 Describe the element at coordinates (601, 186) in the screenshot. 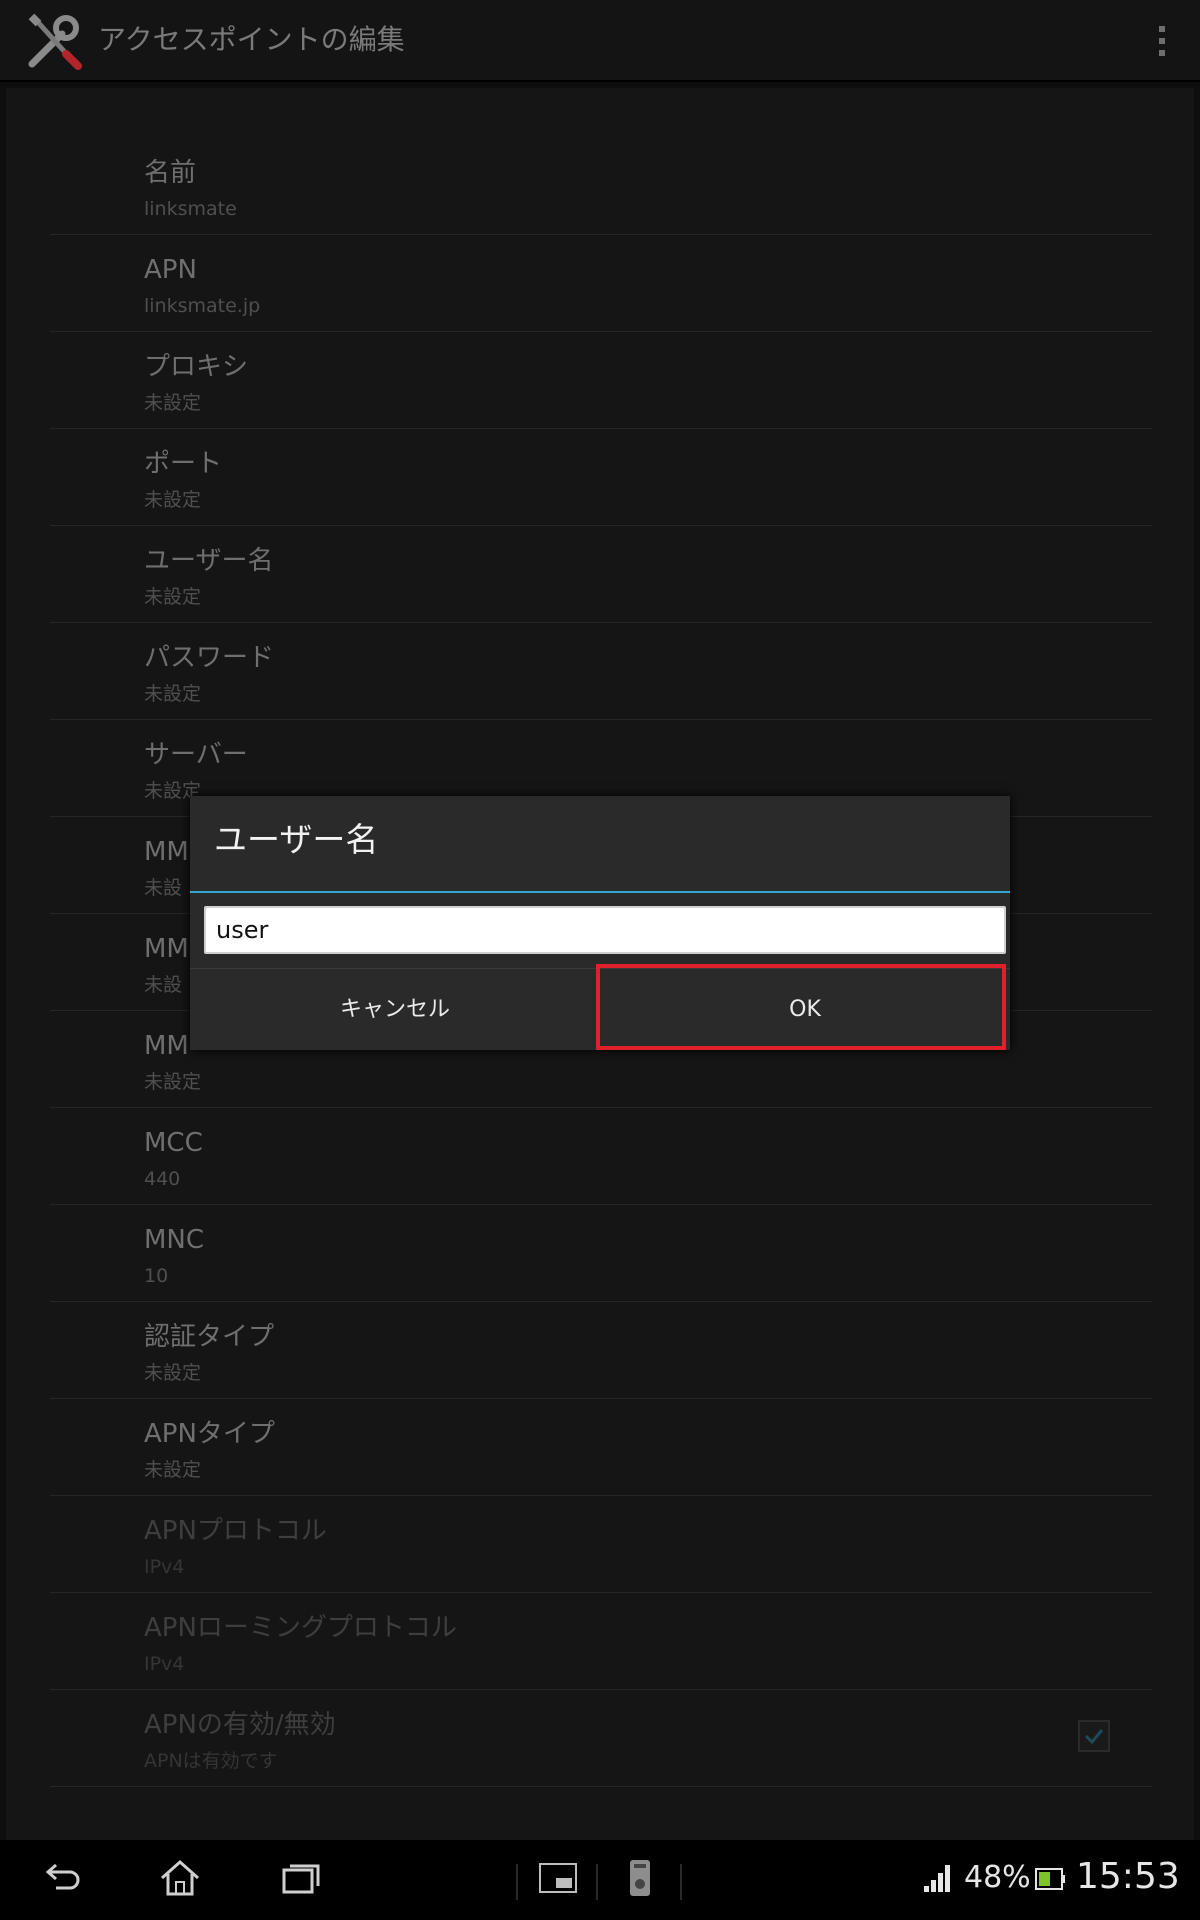

I see `pref-name: 名前 linksmate` at that location.